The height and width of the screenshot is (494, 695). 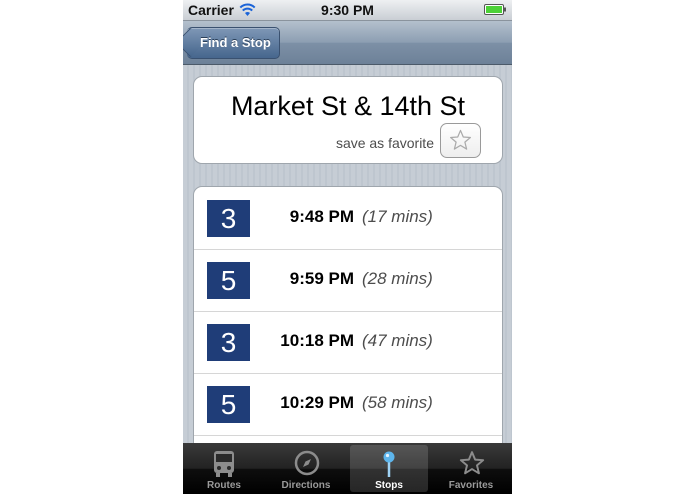 I want to click on arrival-row: 5 9:59 PM (28 mins), so click(x=348, y=280).